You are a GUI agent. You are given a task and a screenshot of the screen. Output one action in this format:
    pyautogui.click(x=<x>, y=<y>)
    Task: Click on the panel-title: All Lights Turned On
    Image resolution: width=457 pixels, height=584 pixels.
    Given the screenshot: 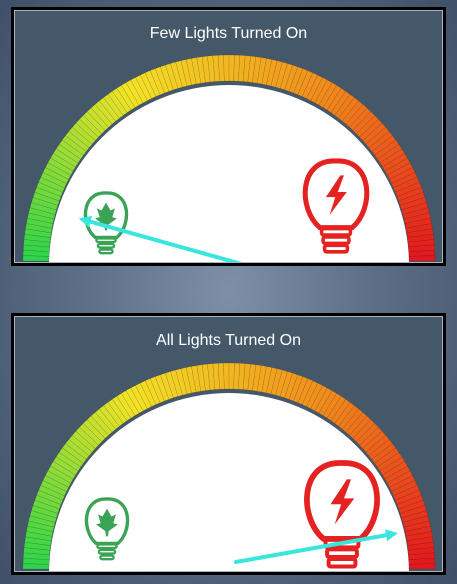 What is the action you would take?
    pyautogui.click(x=228, y=340)
    